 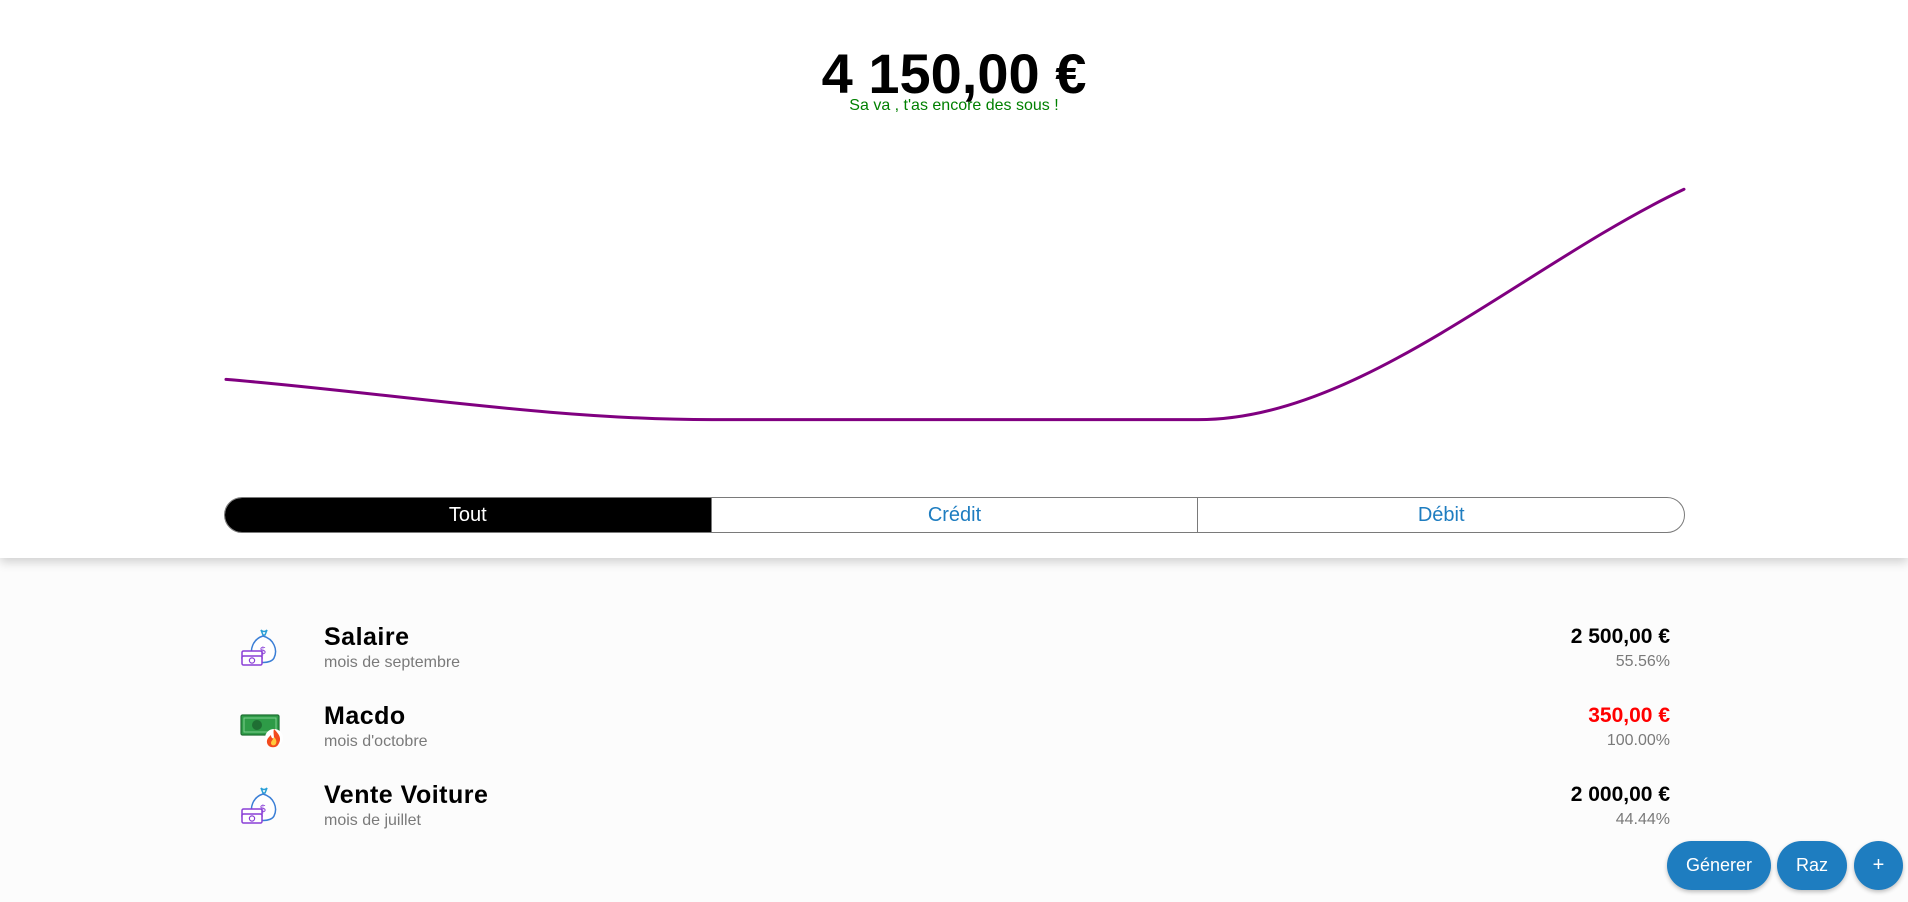 I want to click on add-button: +, so click(x=1878, y=865).